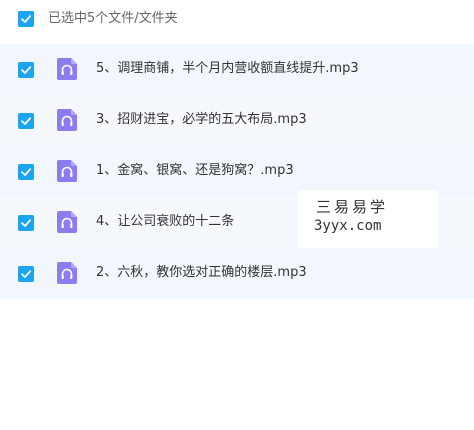  I want to click on selection-count-label: 已选中5个文件/文件夹, so click(113, 18).